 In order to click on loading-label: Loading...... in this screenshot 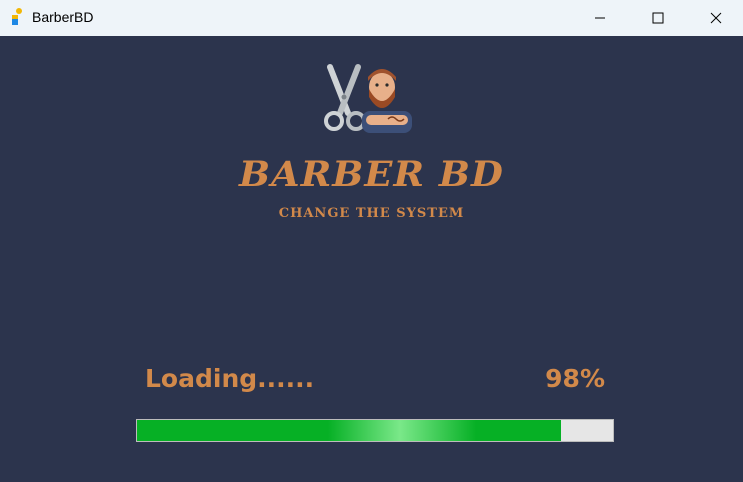, I will do `click(230, 378)`.